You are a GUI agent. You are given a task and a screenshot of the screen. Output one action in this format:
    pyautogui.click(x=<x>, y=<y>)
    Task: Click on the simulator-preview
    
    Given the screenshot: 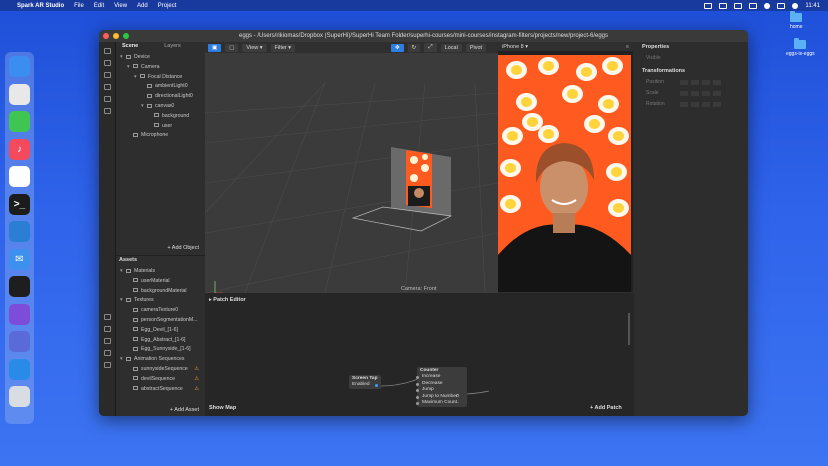 What is the action you would take?
    pyautogui.click(x=564, y=173)
    